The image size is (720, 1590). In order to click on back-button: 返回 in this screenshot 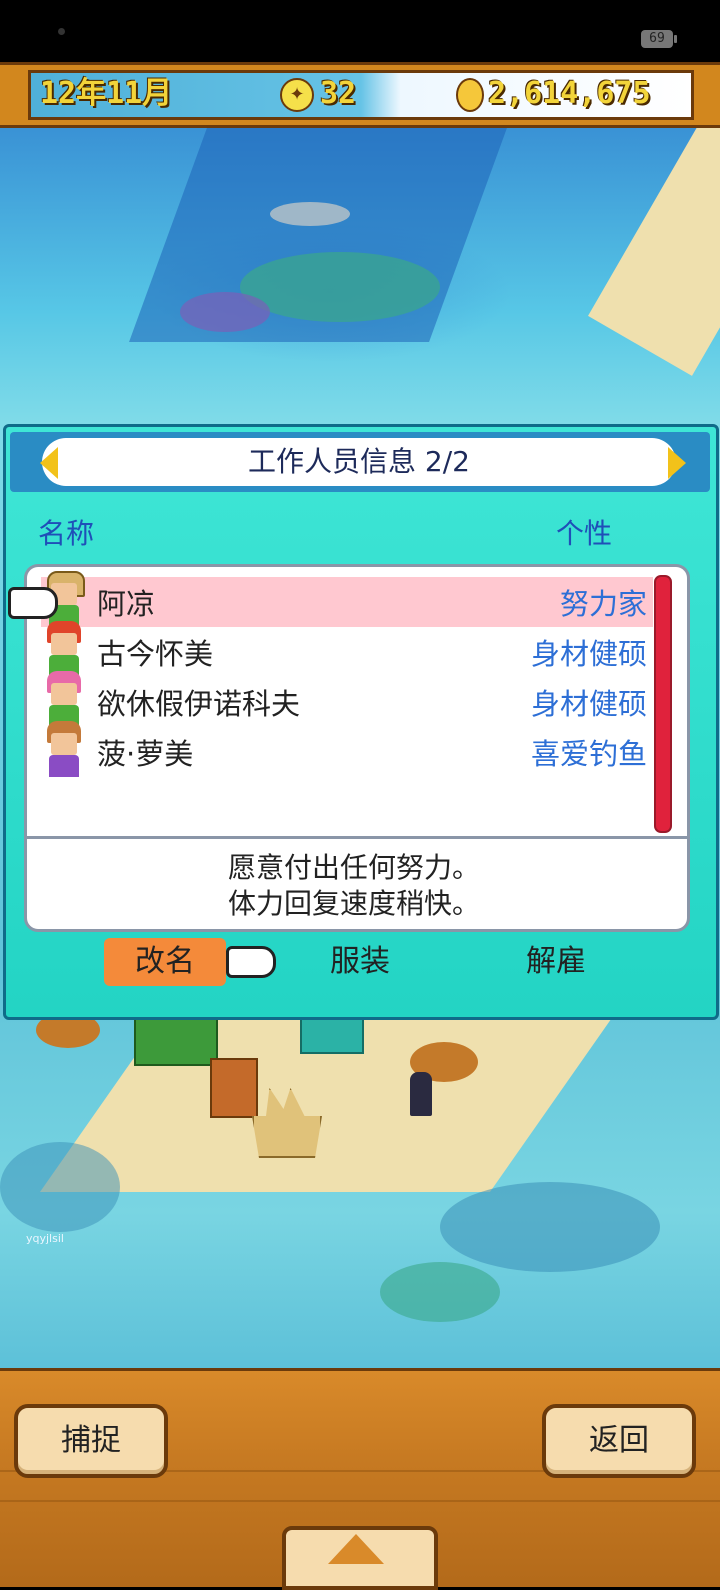, I will do `click(619, 1441)`.